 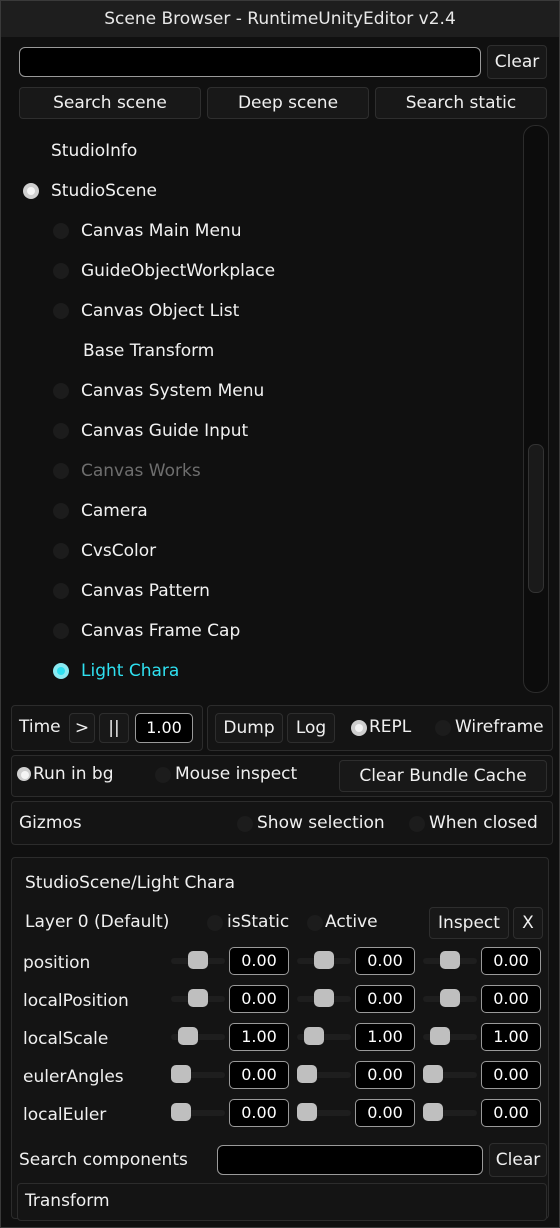 I want to click on tree-item: Canvas Guide Input, so click(x=261, y=431).